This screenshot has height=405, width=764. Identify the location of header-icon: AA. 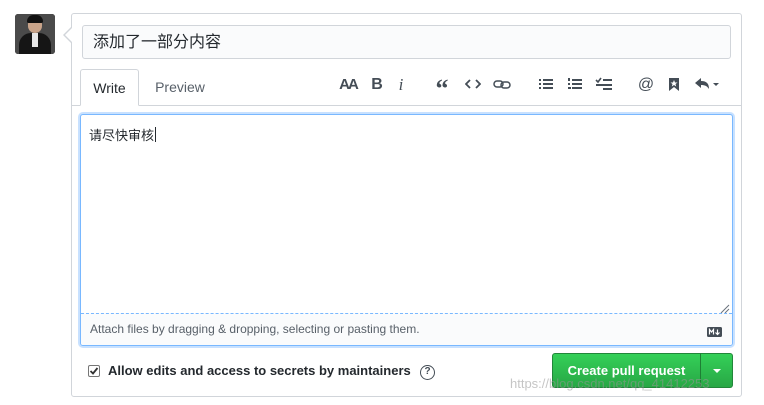
(348, 85).